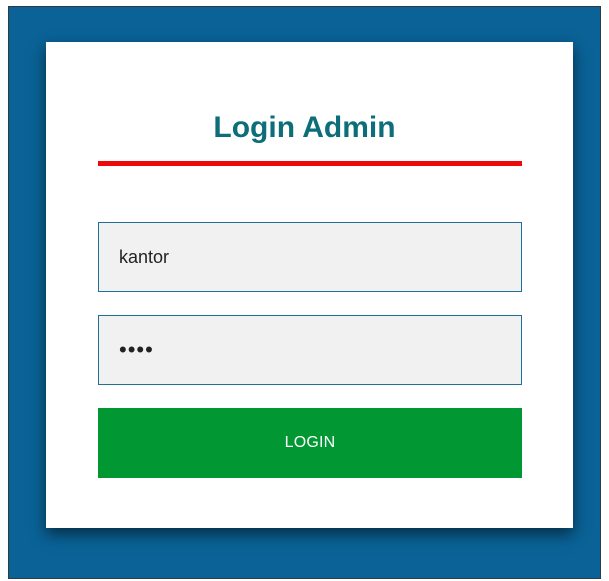 The height and width of the screenshot is (581, 609). Describe the element at coordinates (310, 163) in the screenshot. I see `title-underline` at that location.